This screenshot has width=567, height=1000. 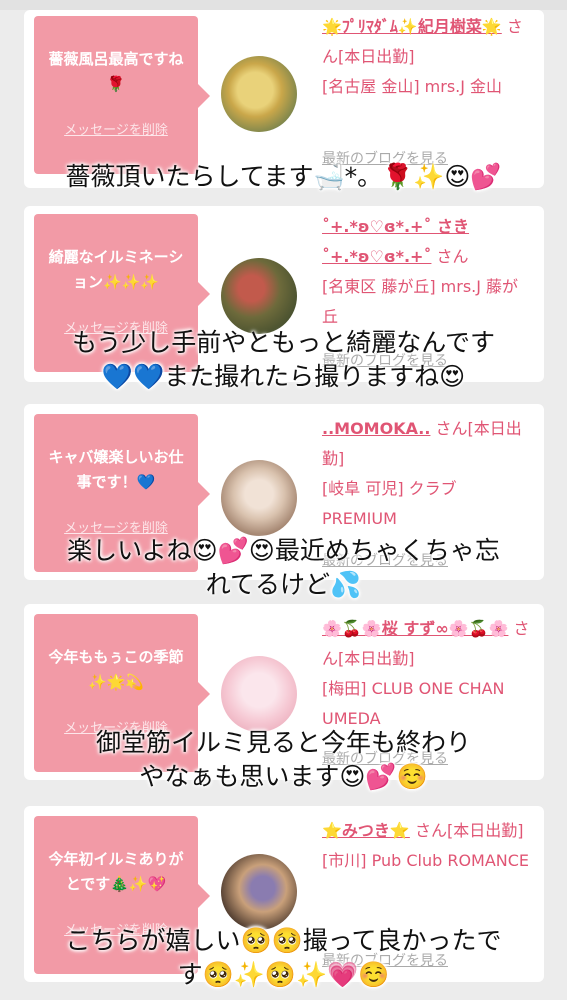 I want to click on caption-overlay: 薔薇頂いたらしてます🛁*。🌹✨😍💕, so click(x=283, y=177).